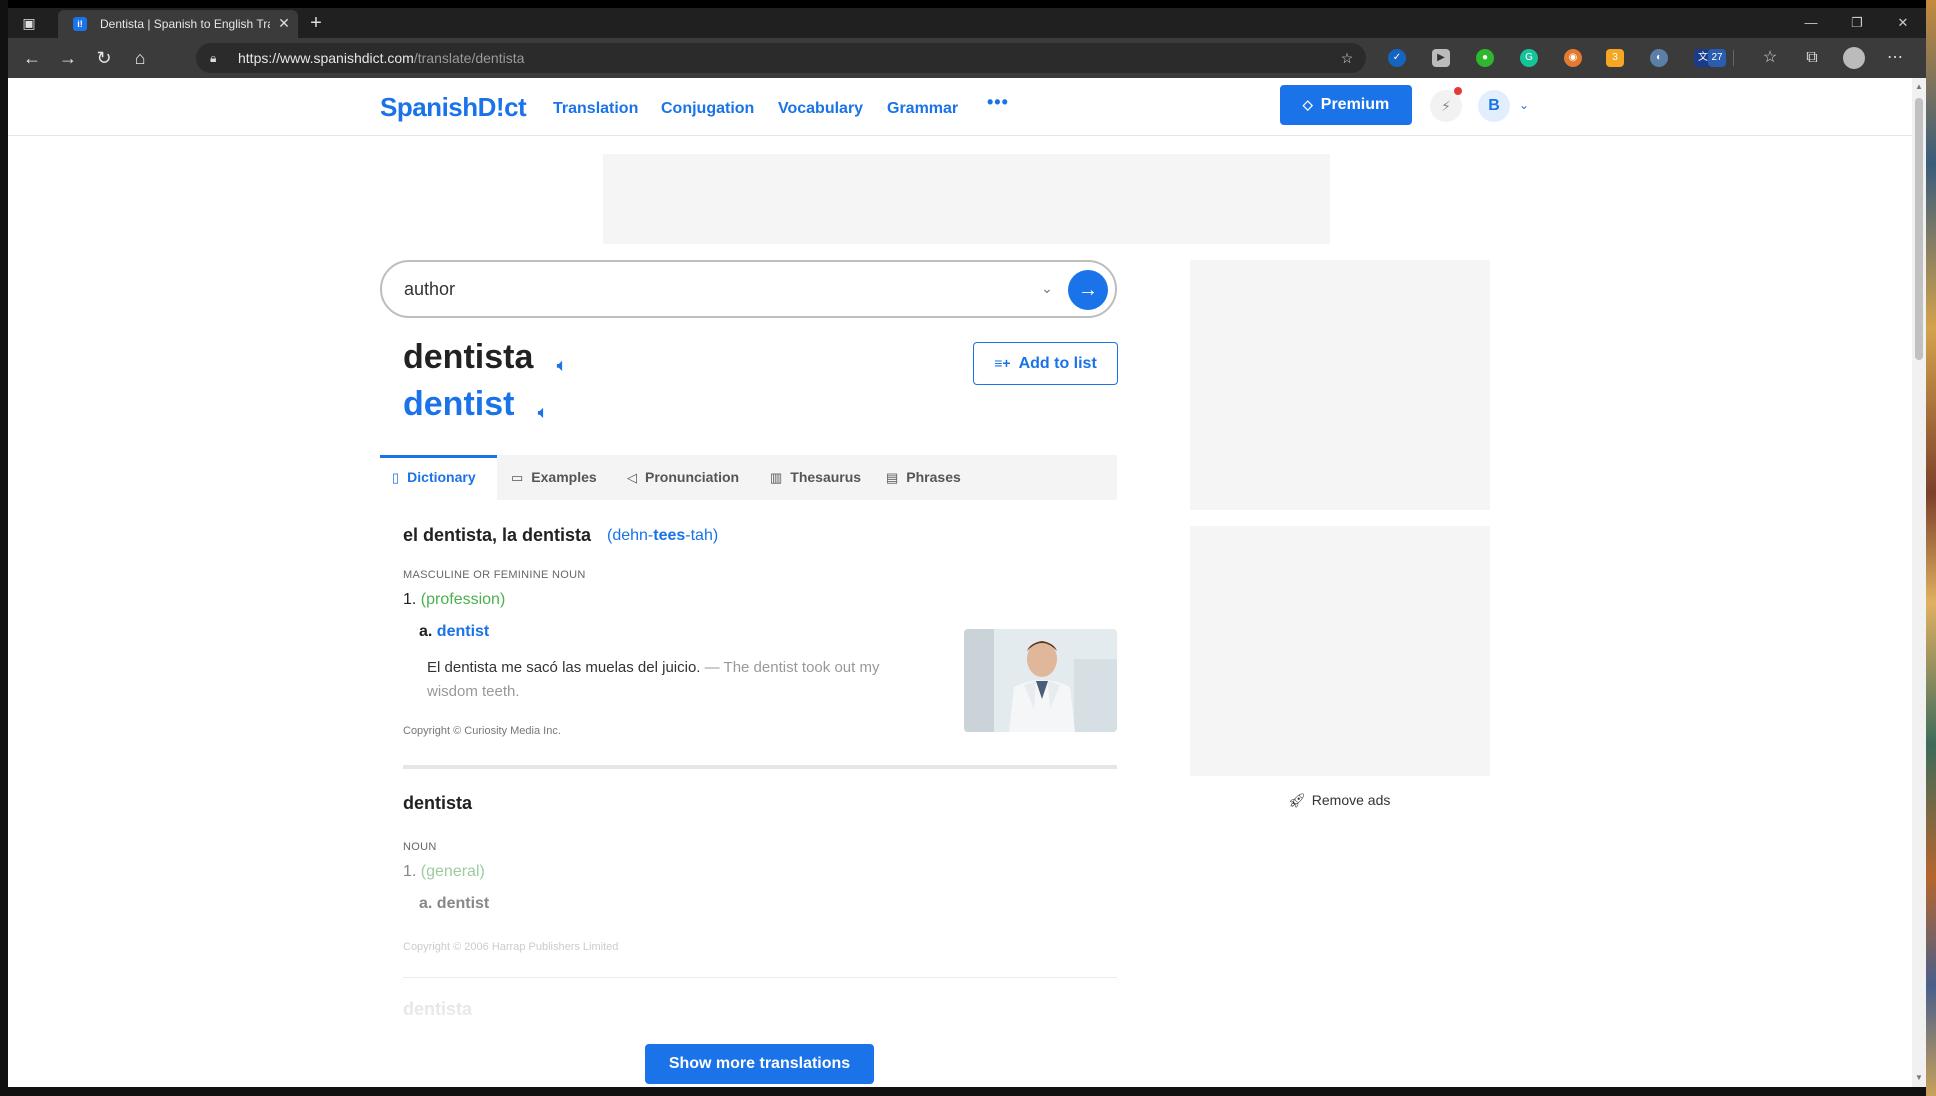 This screenshot has height=1096, width=1936. Describe the element at coordinates (922, 109) in the screenshot. I see `nav-grammar: Grammar` at that location.